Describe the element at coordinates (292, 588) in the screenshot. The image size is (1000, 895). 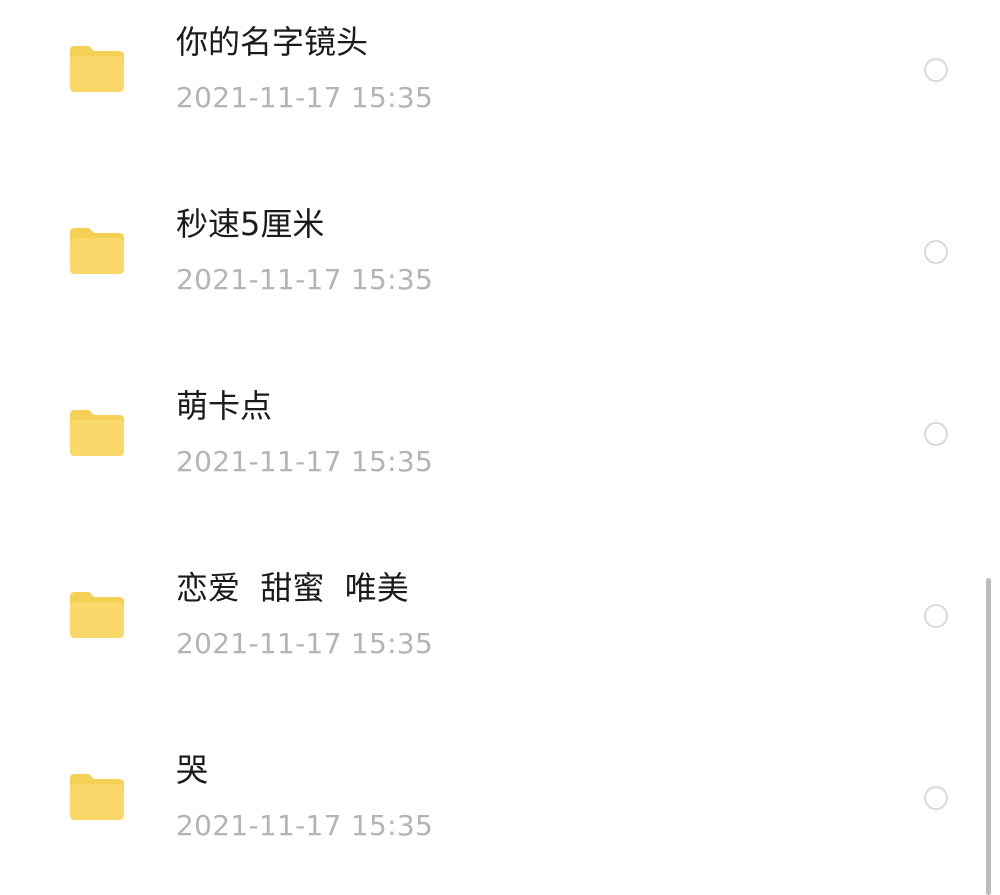
I see `file-name: 恋爱 甜蜜 唯美` at that location.